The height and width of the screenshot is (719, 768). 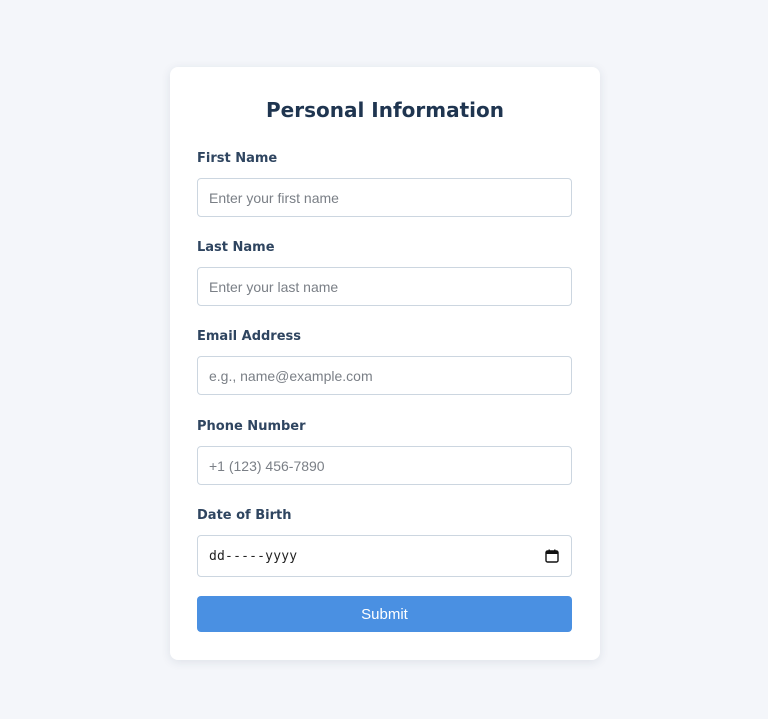 I want to click on first-name-label: First Name, so click(x=237, y=158).